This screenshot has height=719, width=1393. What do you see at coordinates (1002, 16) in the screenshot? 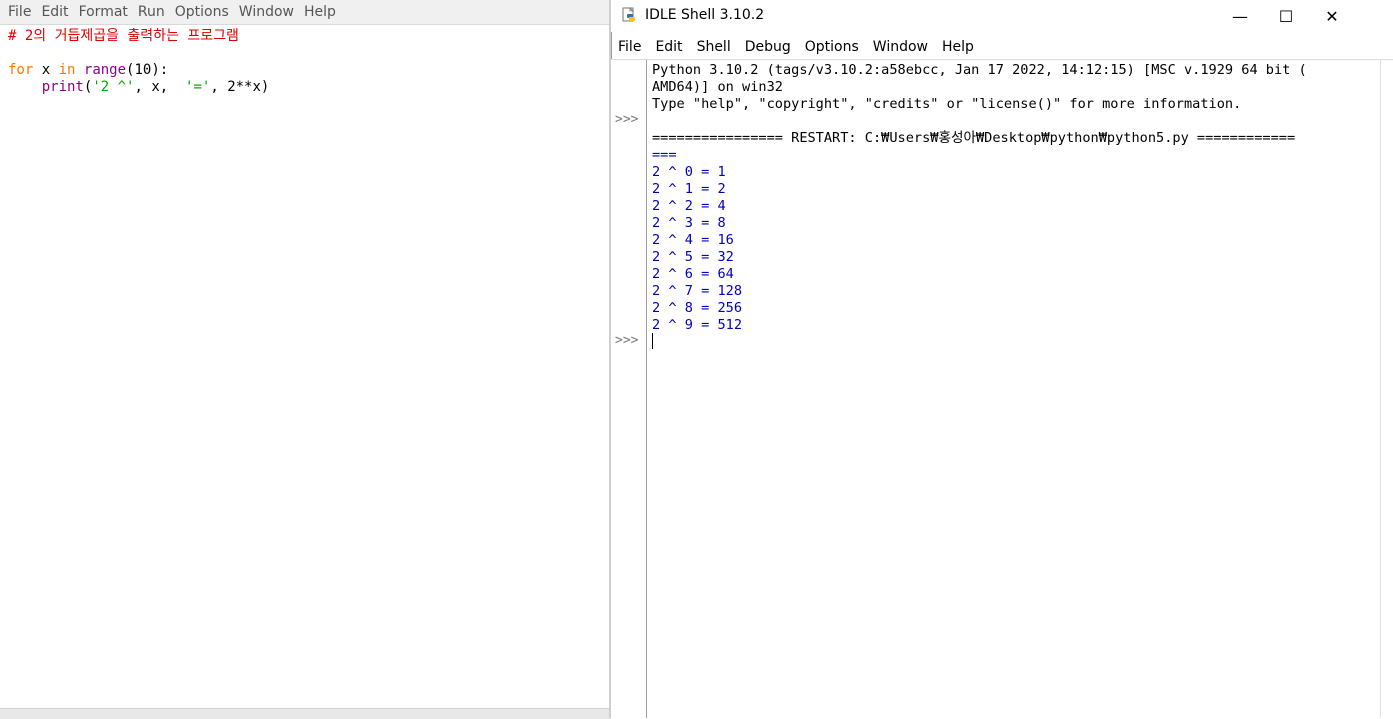
I see `shell-titlebar: IDLE Shell 3.10.2 — ☐ ✕` at bounding box center [1002, 16].